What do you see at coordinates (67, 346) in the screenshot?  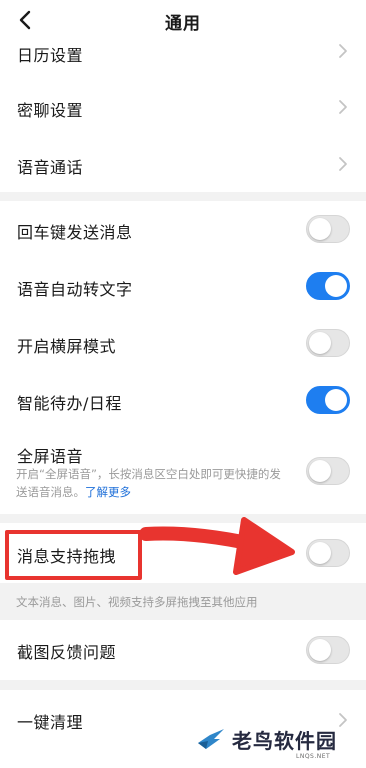 I see `landscape-mode-label: 开启横屏模式` at bounding box center [67, 346].